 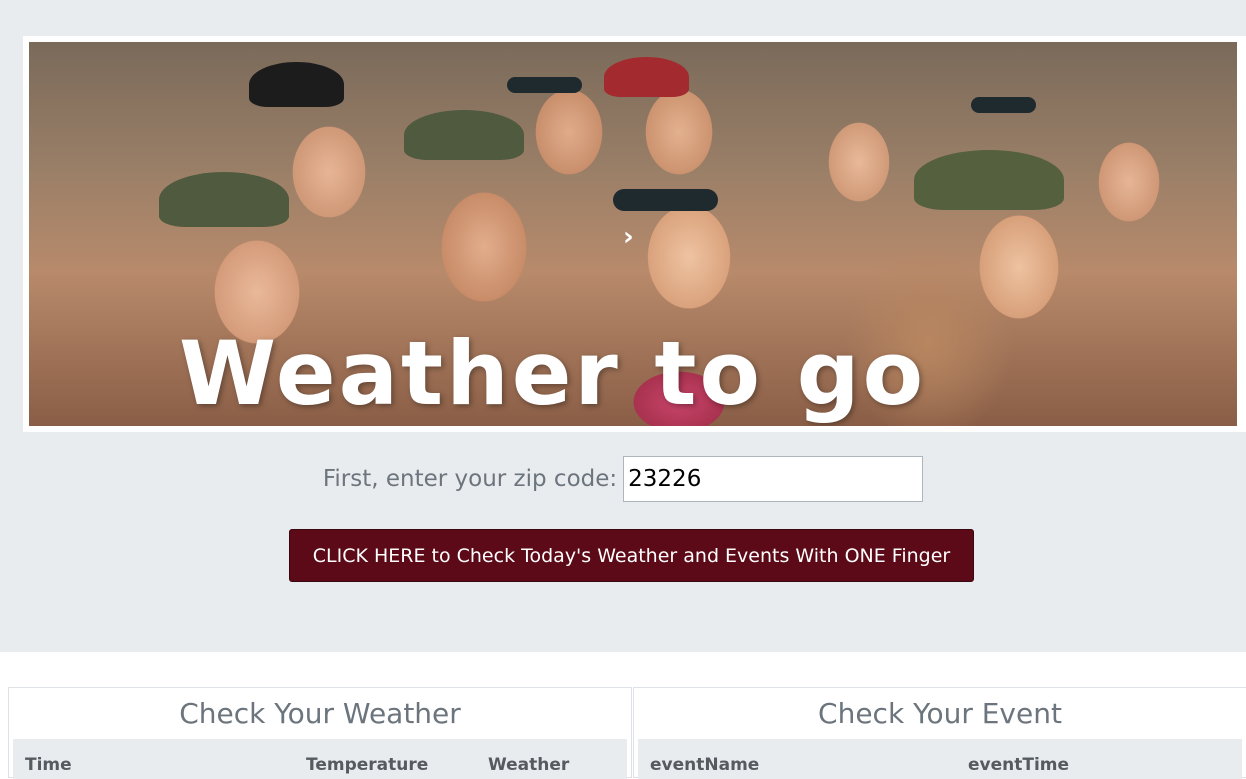 I want to click on black-cap-shape, so click(x=296, y=84).